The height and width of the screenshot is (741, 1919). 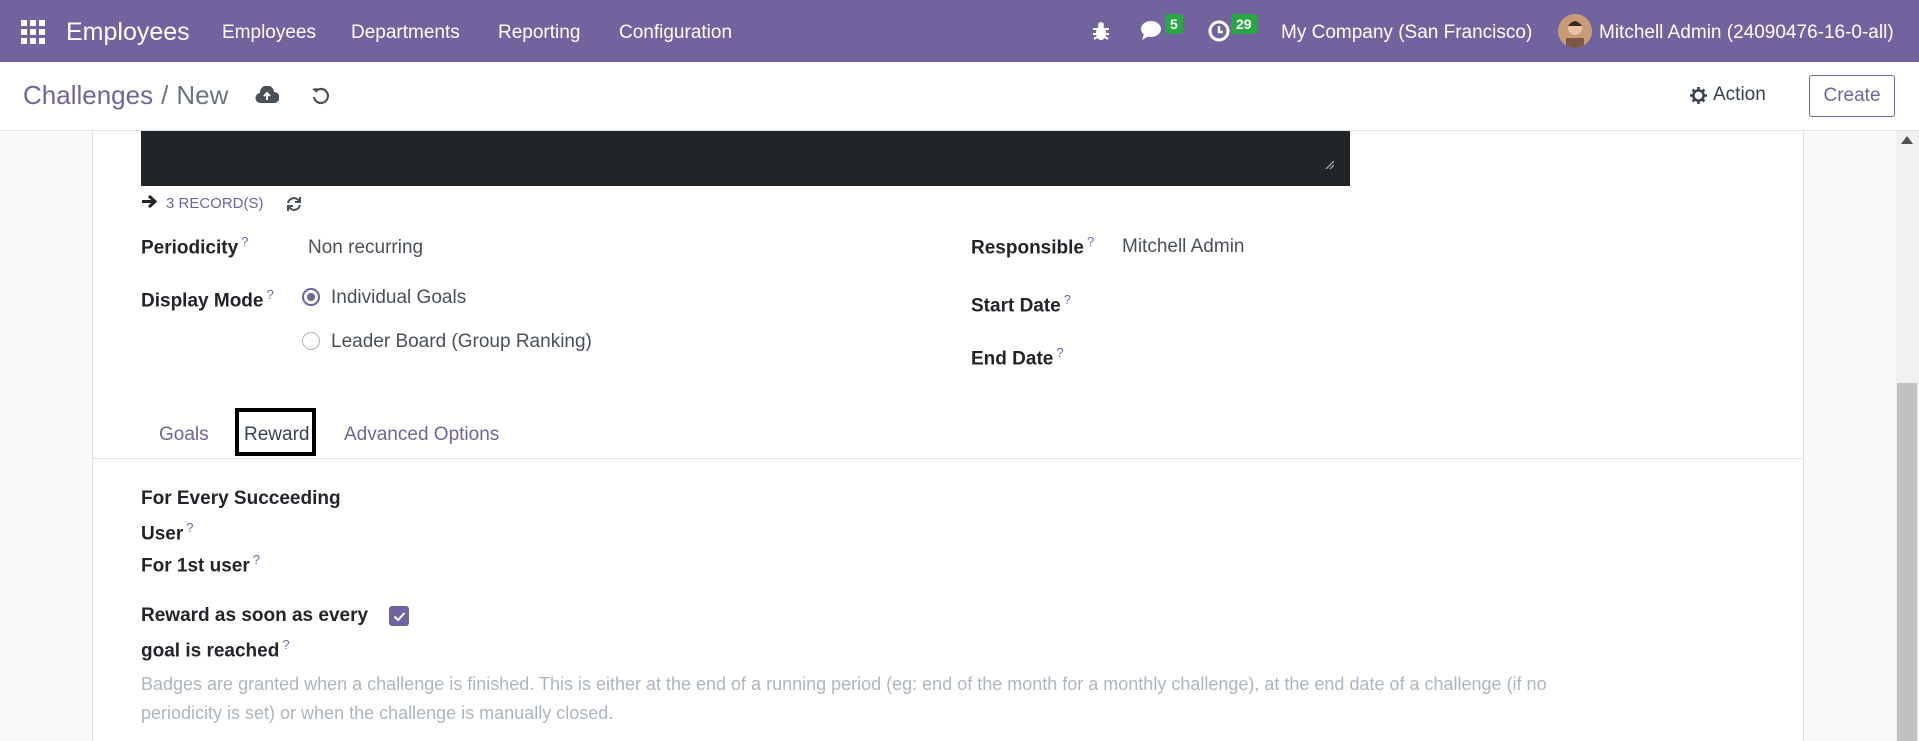 I want to click on start-date-label: Start Date?, so click(x=1021, y=304).